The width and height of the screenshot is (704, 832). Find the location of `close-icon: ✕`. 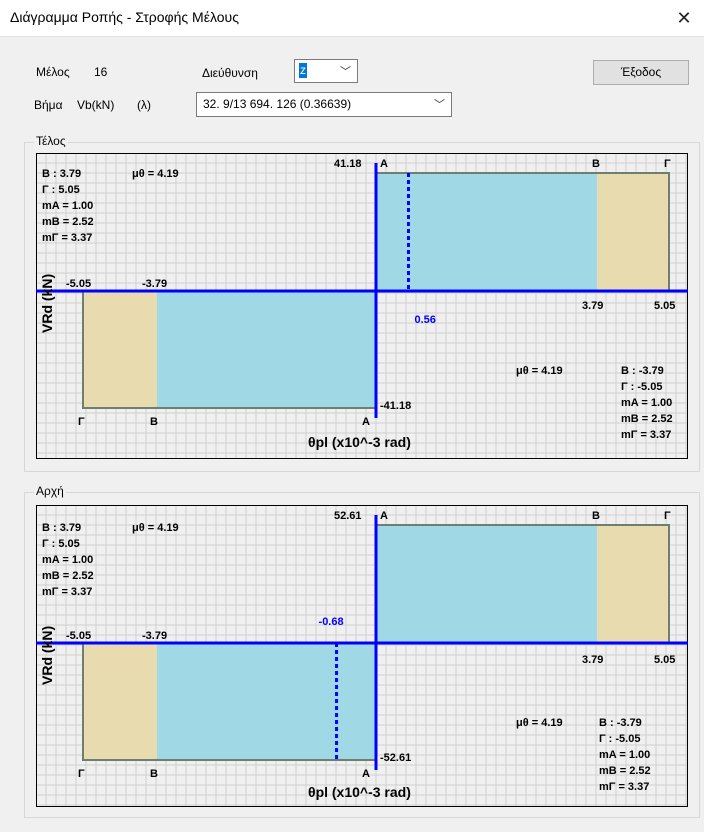

close-icon: ✕ is located at coordinates (684, 18).